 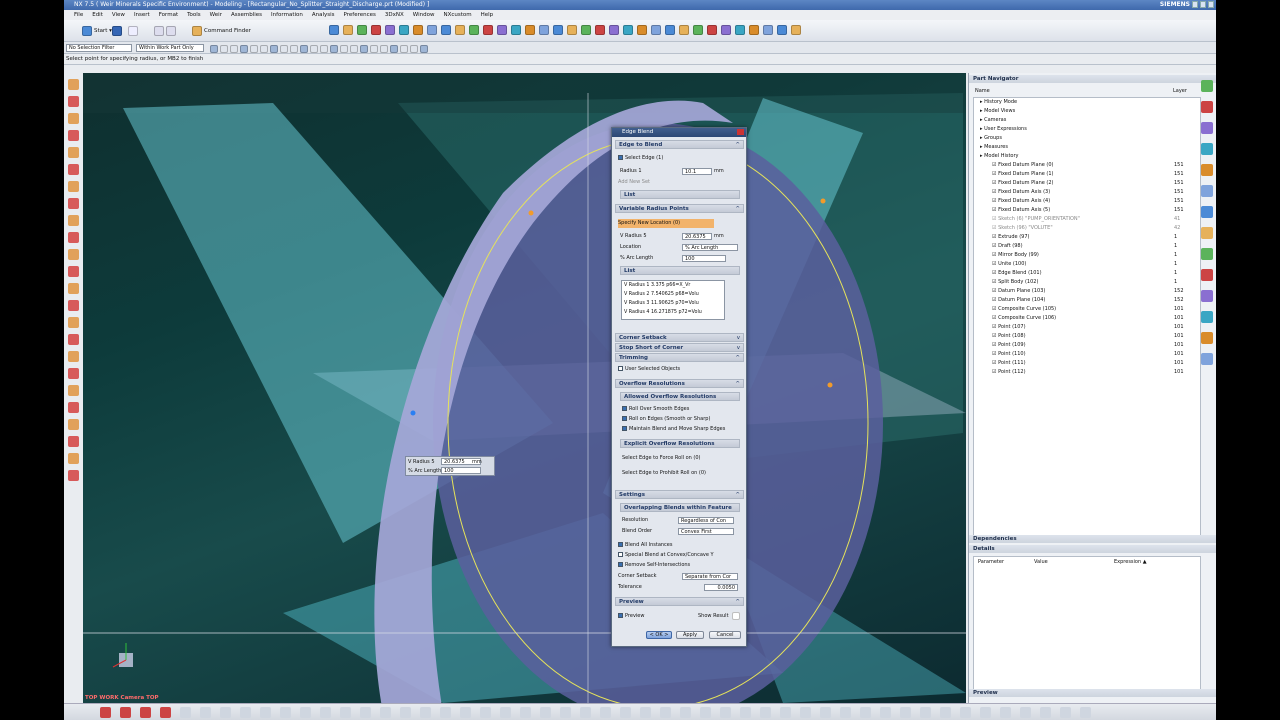 I want to click on navigator-row: ☑ Datum Plane (103) 152, so click(x=1089, y=291).